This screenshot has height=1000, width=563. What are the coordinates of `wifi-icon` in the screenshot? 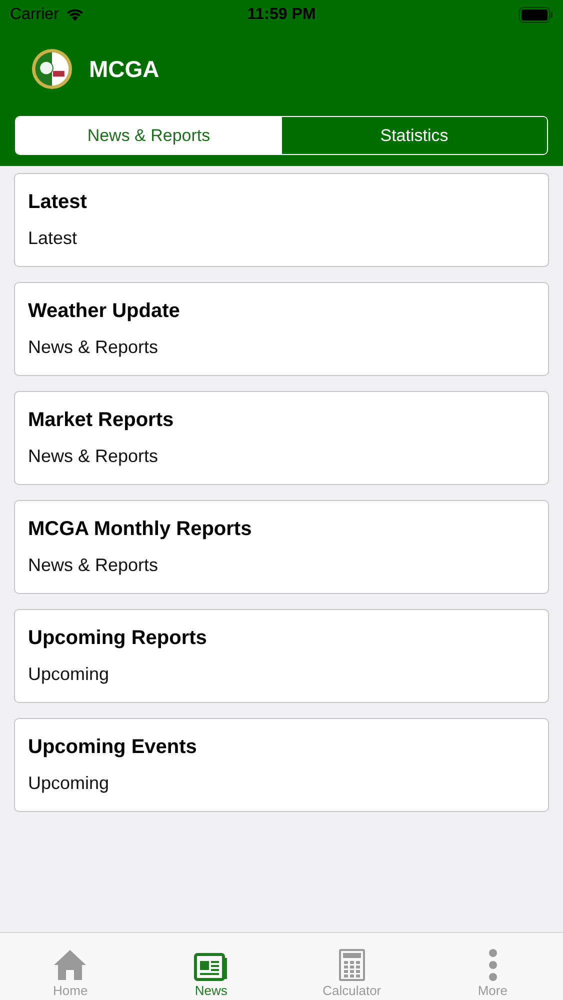 It's located at (74, 15).